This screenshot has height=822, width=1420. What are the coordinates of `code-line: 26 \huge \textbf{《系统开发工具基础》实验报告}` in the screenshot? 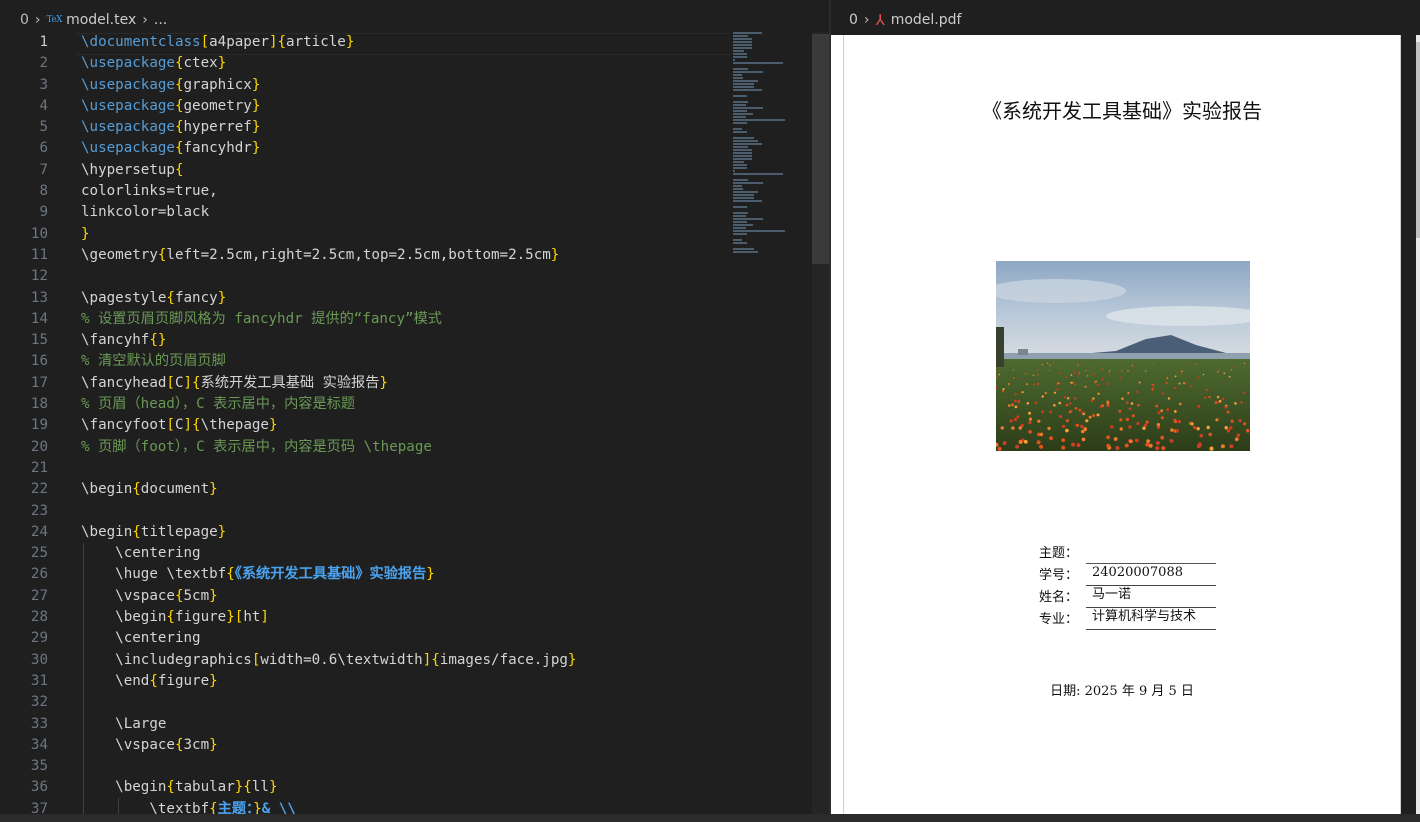 It's located at (406, 574).